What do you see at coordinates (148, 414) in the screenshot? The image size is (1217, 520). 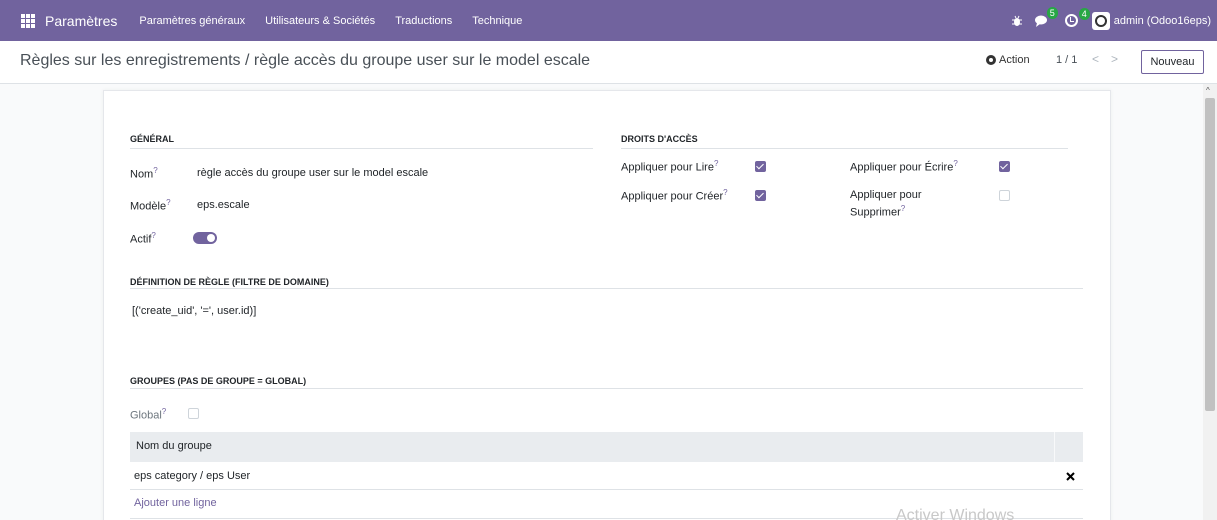 I see `global-label: Global?` at bounding box center [148, 414].